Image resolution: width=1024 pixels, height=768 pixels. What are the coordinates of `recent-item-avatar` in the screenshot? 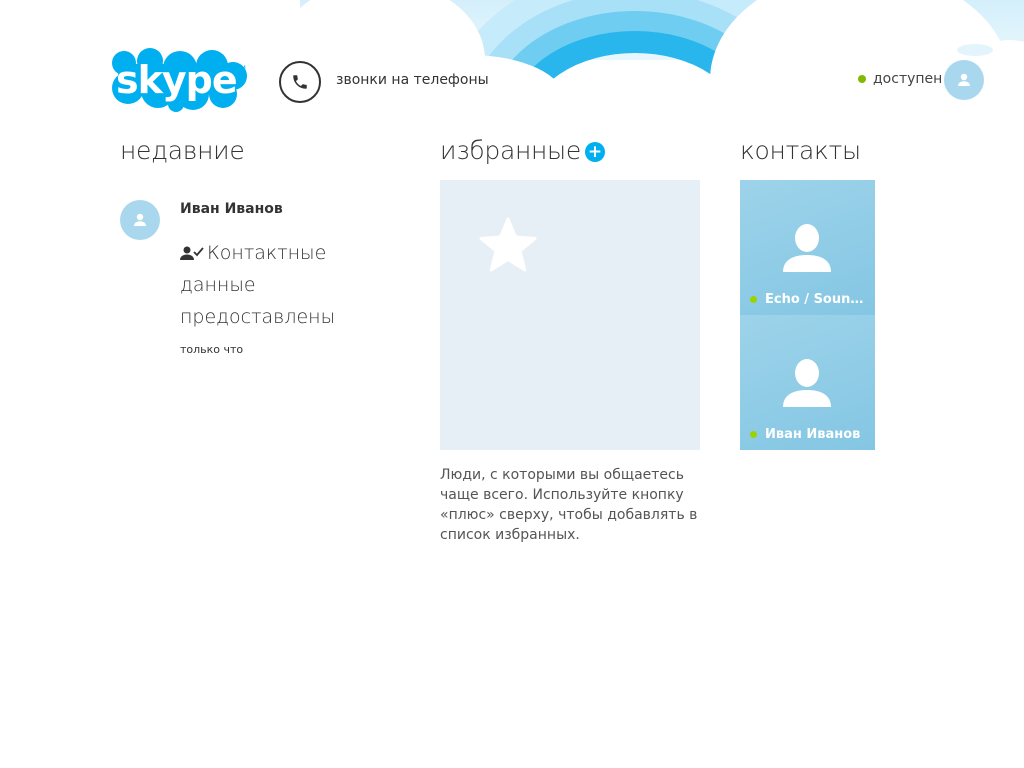 It's located at (140, 220).